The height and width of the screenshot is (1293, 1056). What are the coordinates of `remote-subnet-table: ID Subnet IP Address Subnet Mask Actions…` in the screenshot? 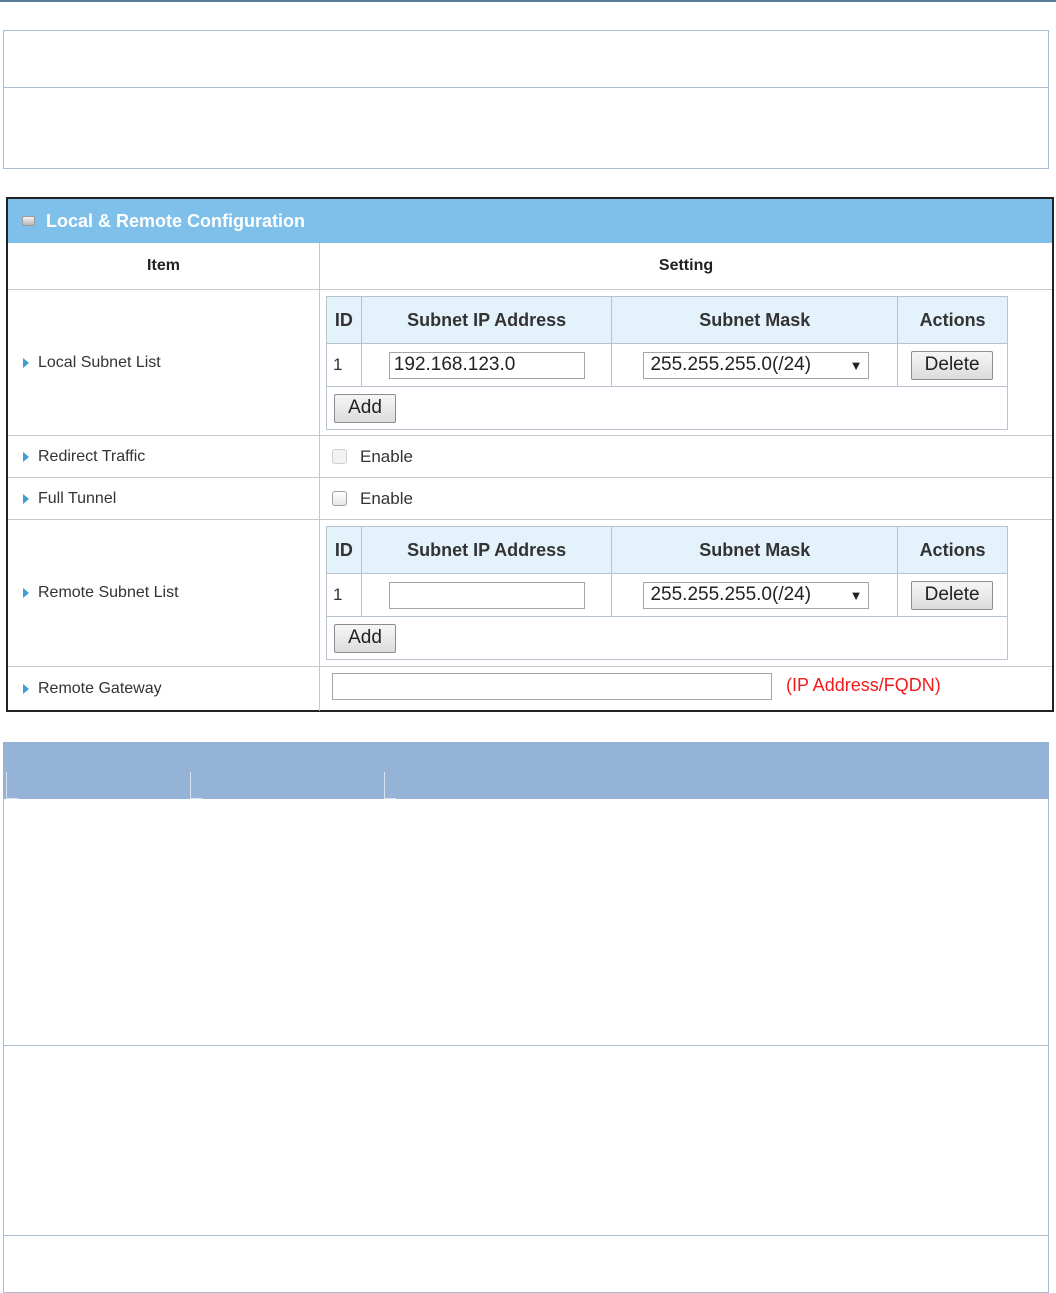 It's located at (667, 593).